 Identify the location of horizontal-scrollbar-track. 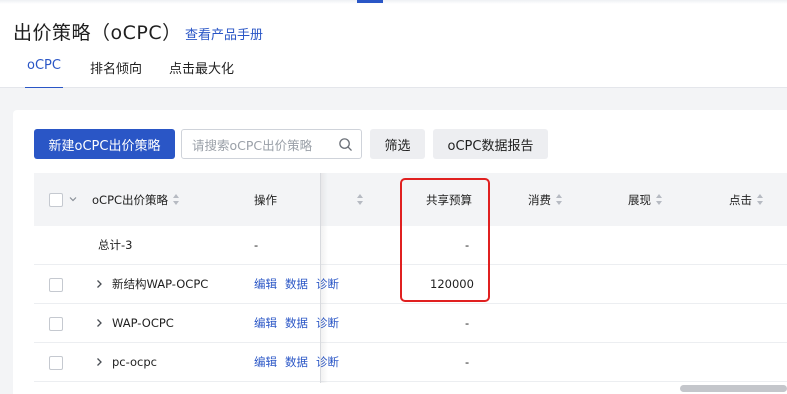
(410, 389).